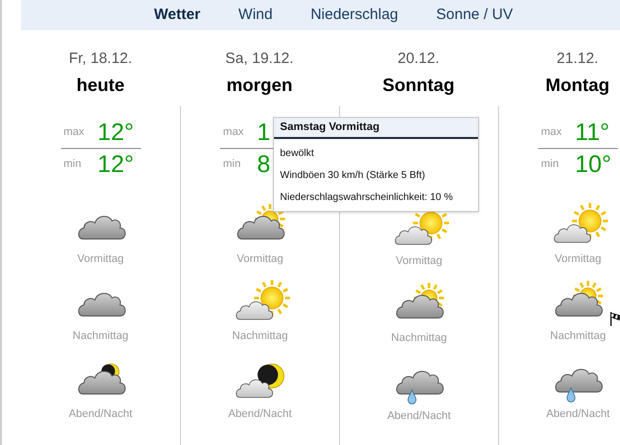  What do you see at coordinates (177, 15) in the screenshot?
I see `nav-tab: Wetter` at bounding box center [177, 15].